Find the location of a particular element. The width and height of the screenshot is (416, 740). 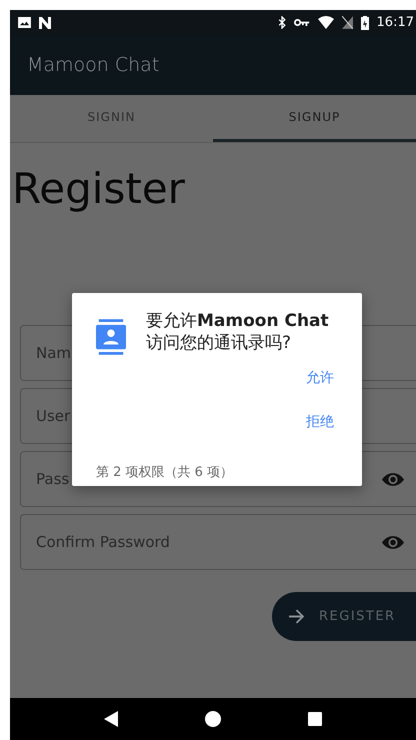

n-letter-icon is located at coordinates (45, 22).